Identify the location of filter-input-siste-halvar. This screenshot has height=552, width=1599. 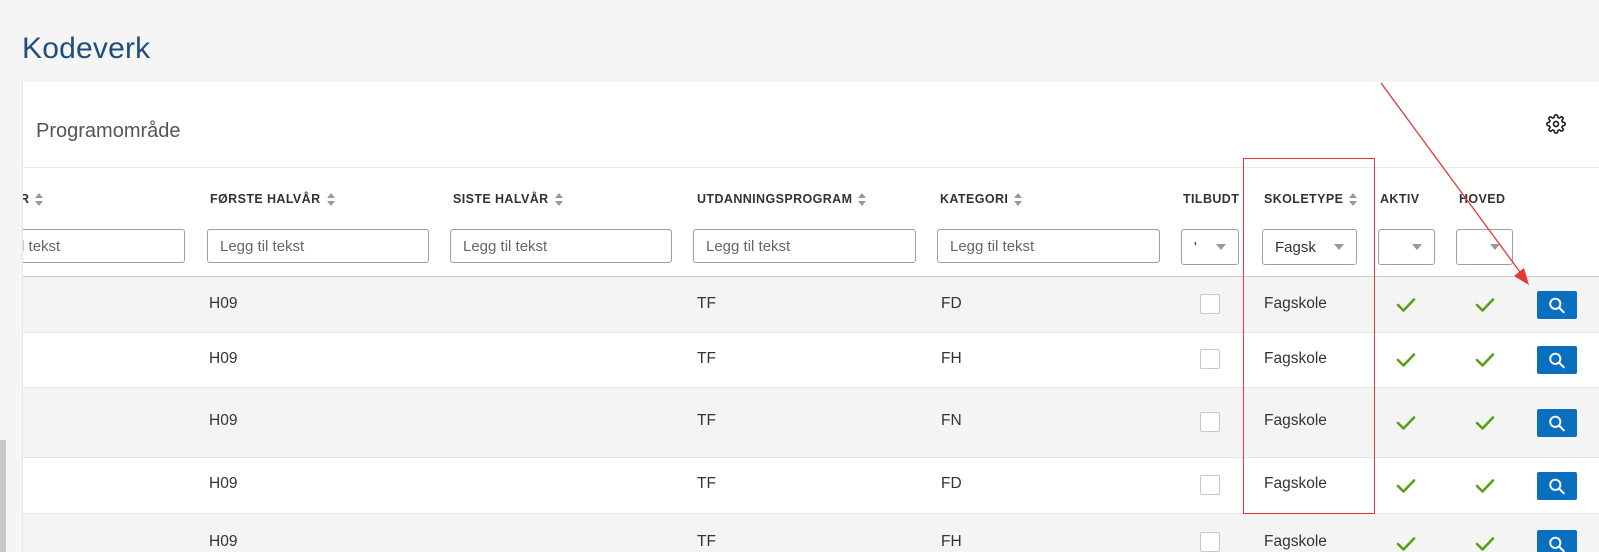
(561, 246).